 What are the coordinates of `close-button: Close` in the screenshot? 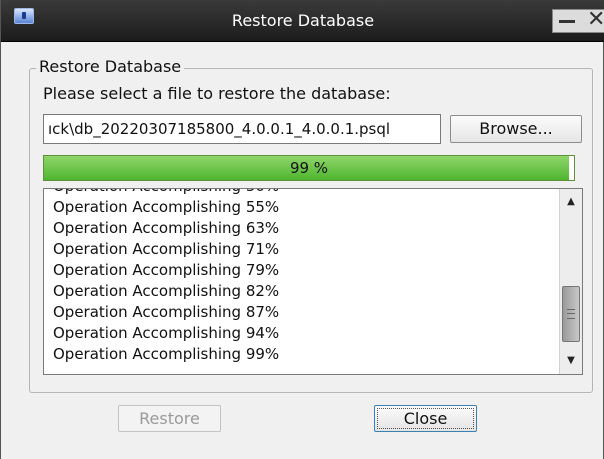 It's located at (425, 418).